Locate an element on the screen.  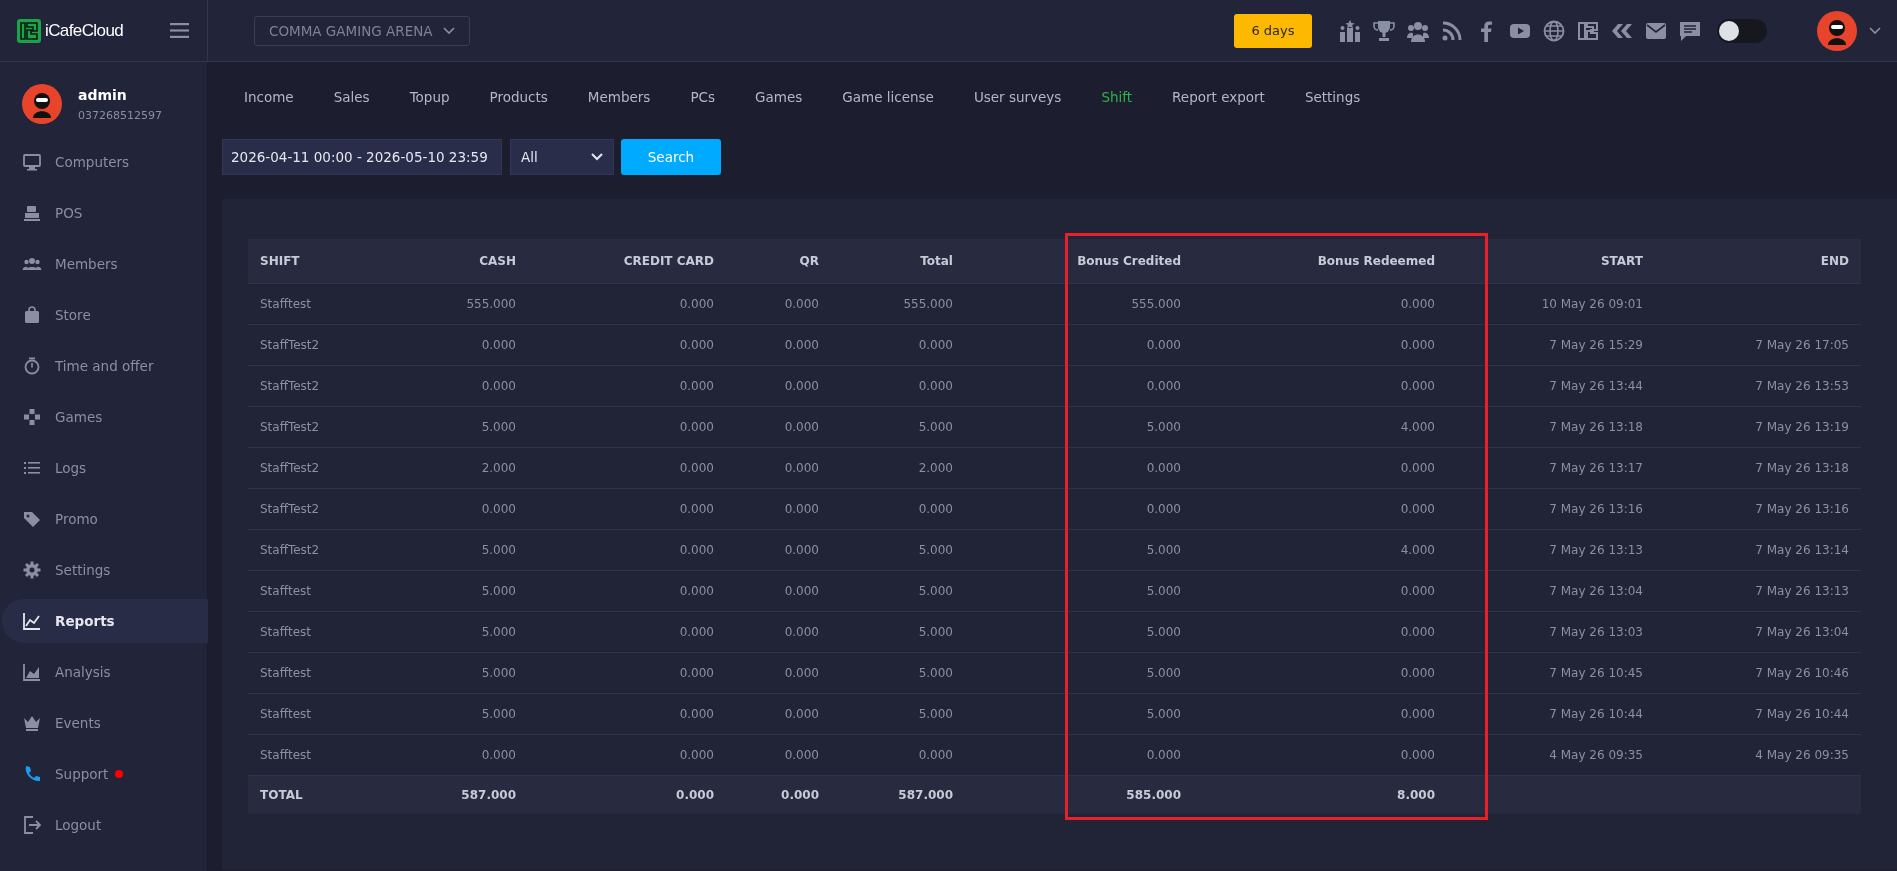
sidebar-item: Logs is located at coordinates (105, 468).